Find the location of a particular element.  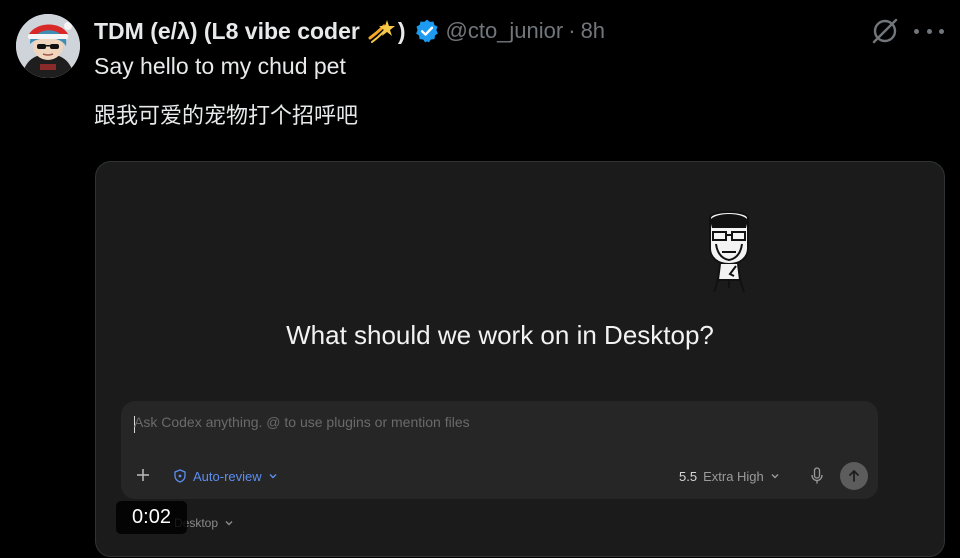

display-name: TDM (e/λ) (L8 vibe coder is located at coordinates (227, 31).